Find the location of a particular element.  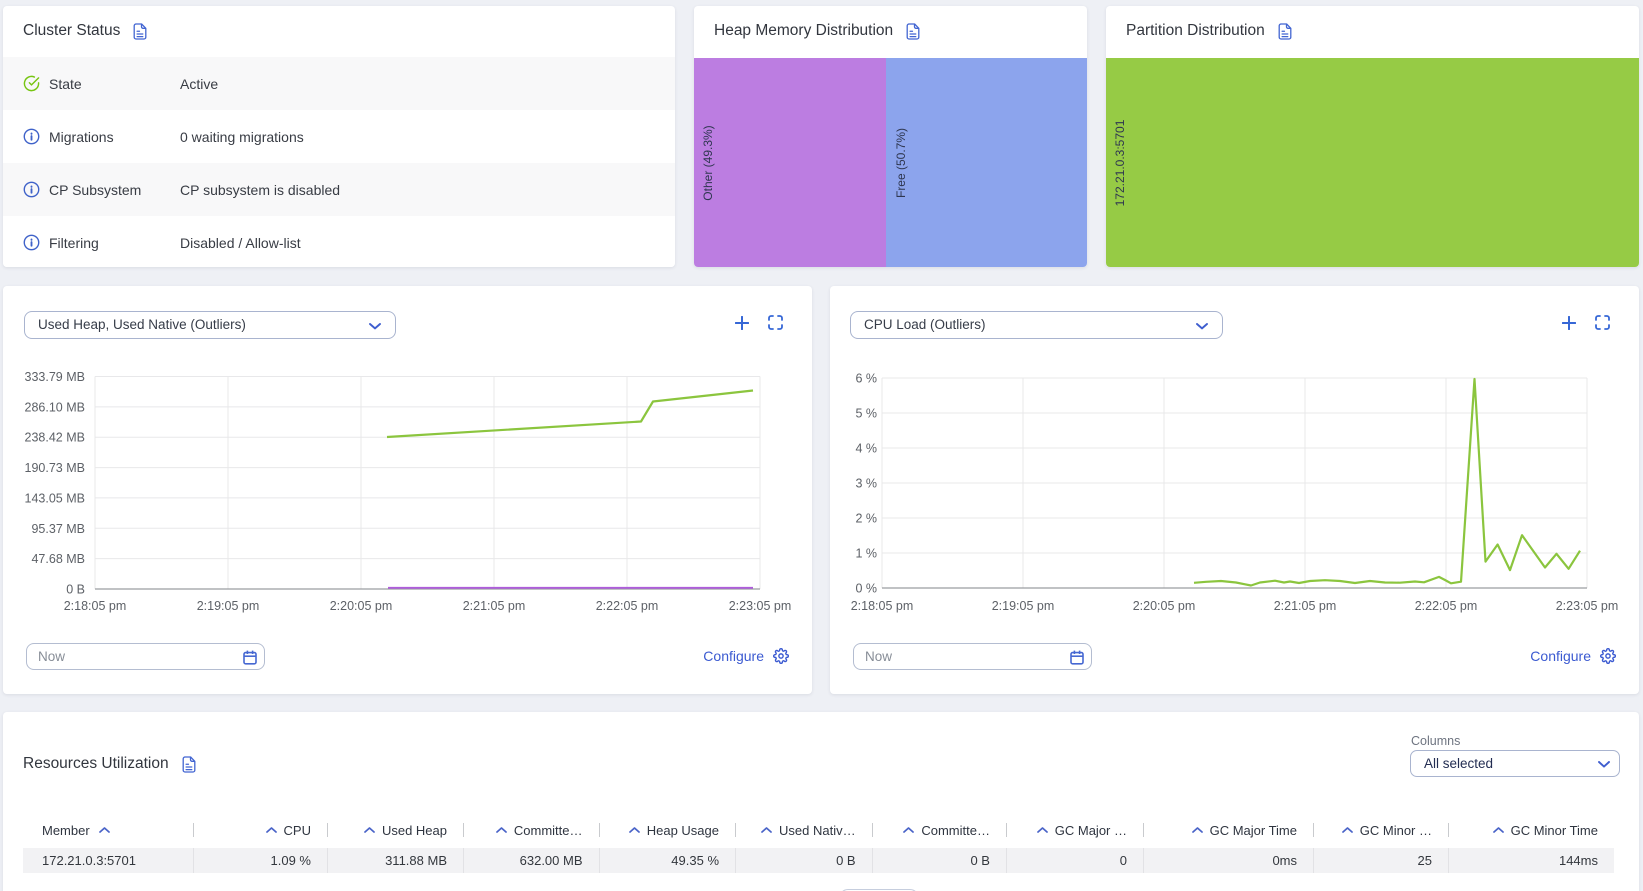

svg-text: 238.42 MB is located at coordinates (55, 438).